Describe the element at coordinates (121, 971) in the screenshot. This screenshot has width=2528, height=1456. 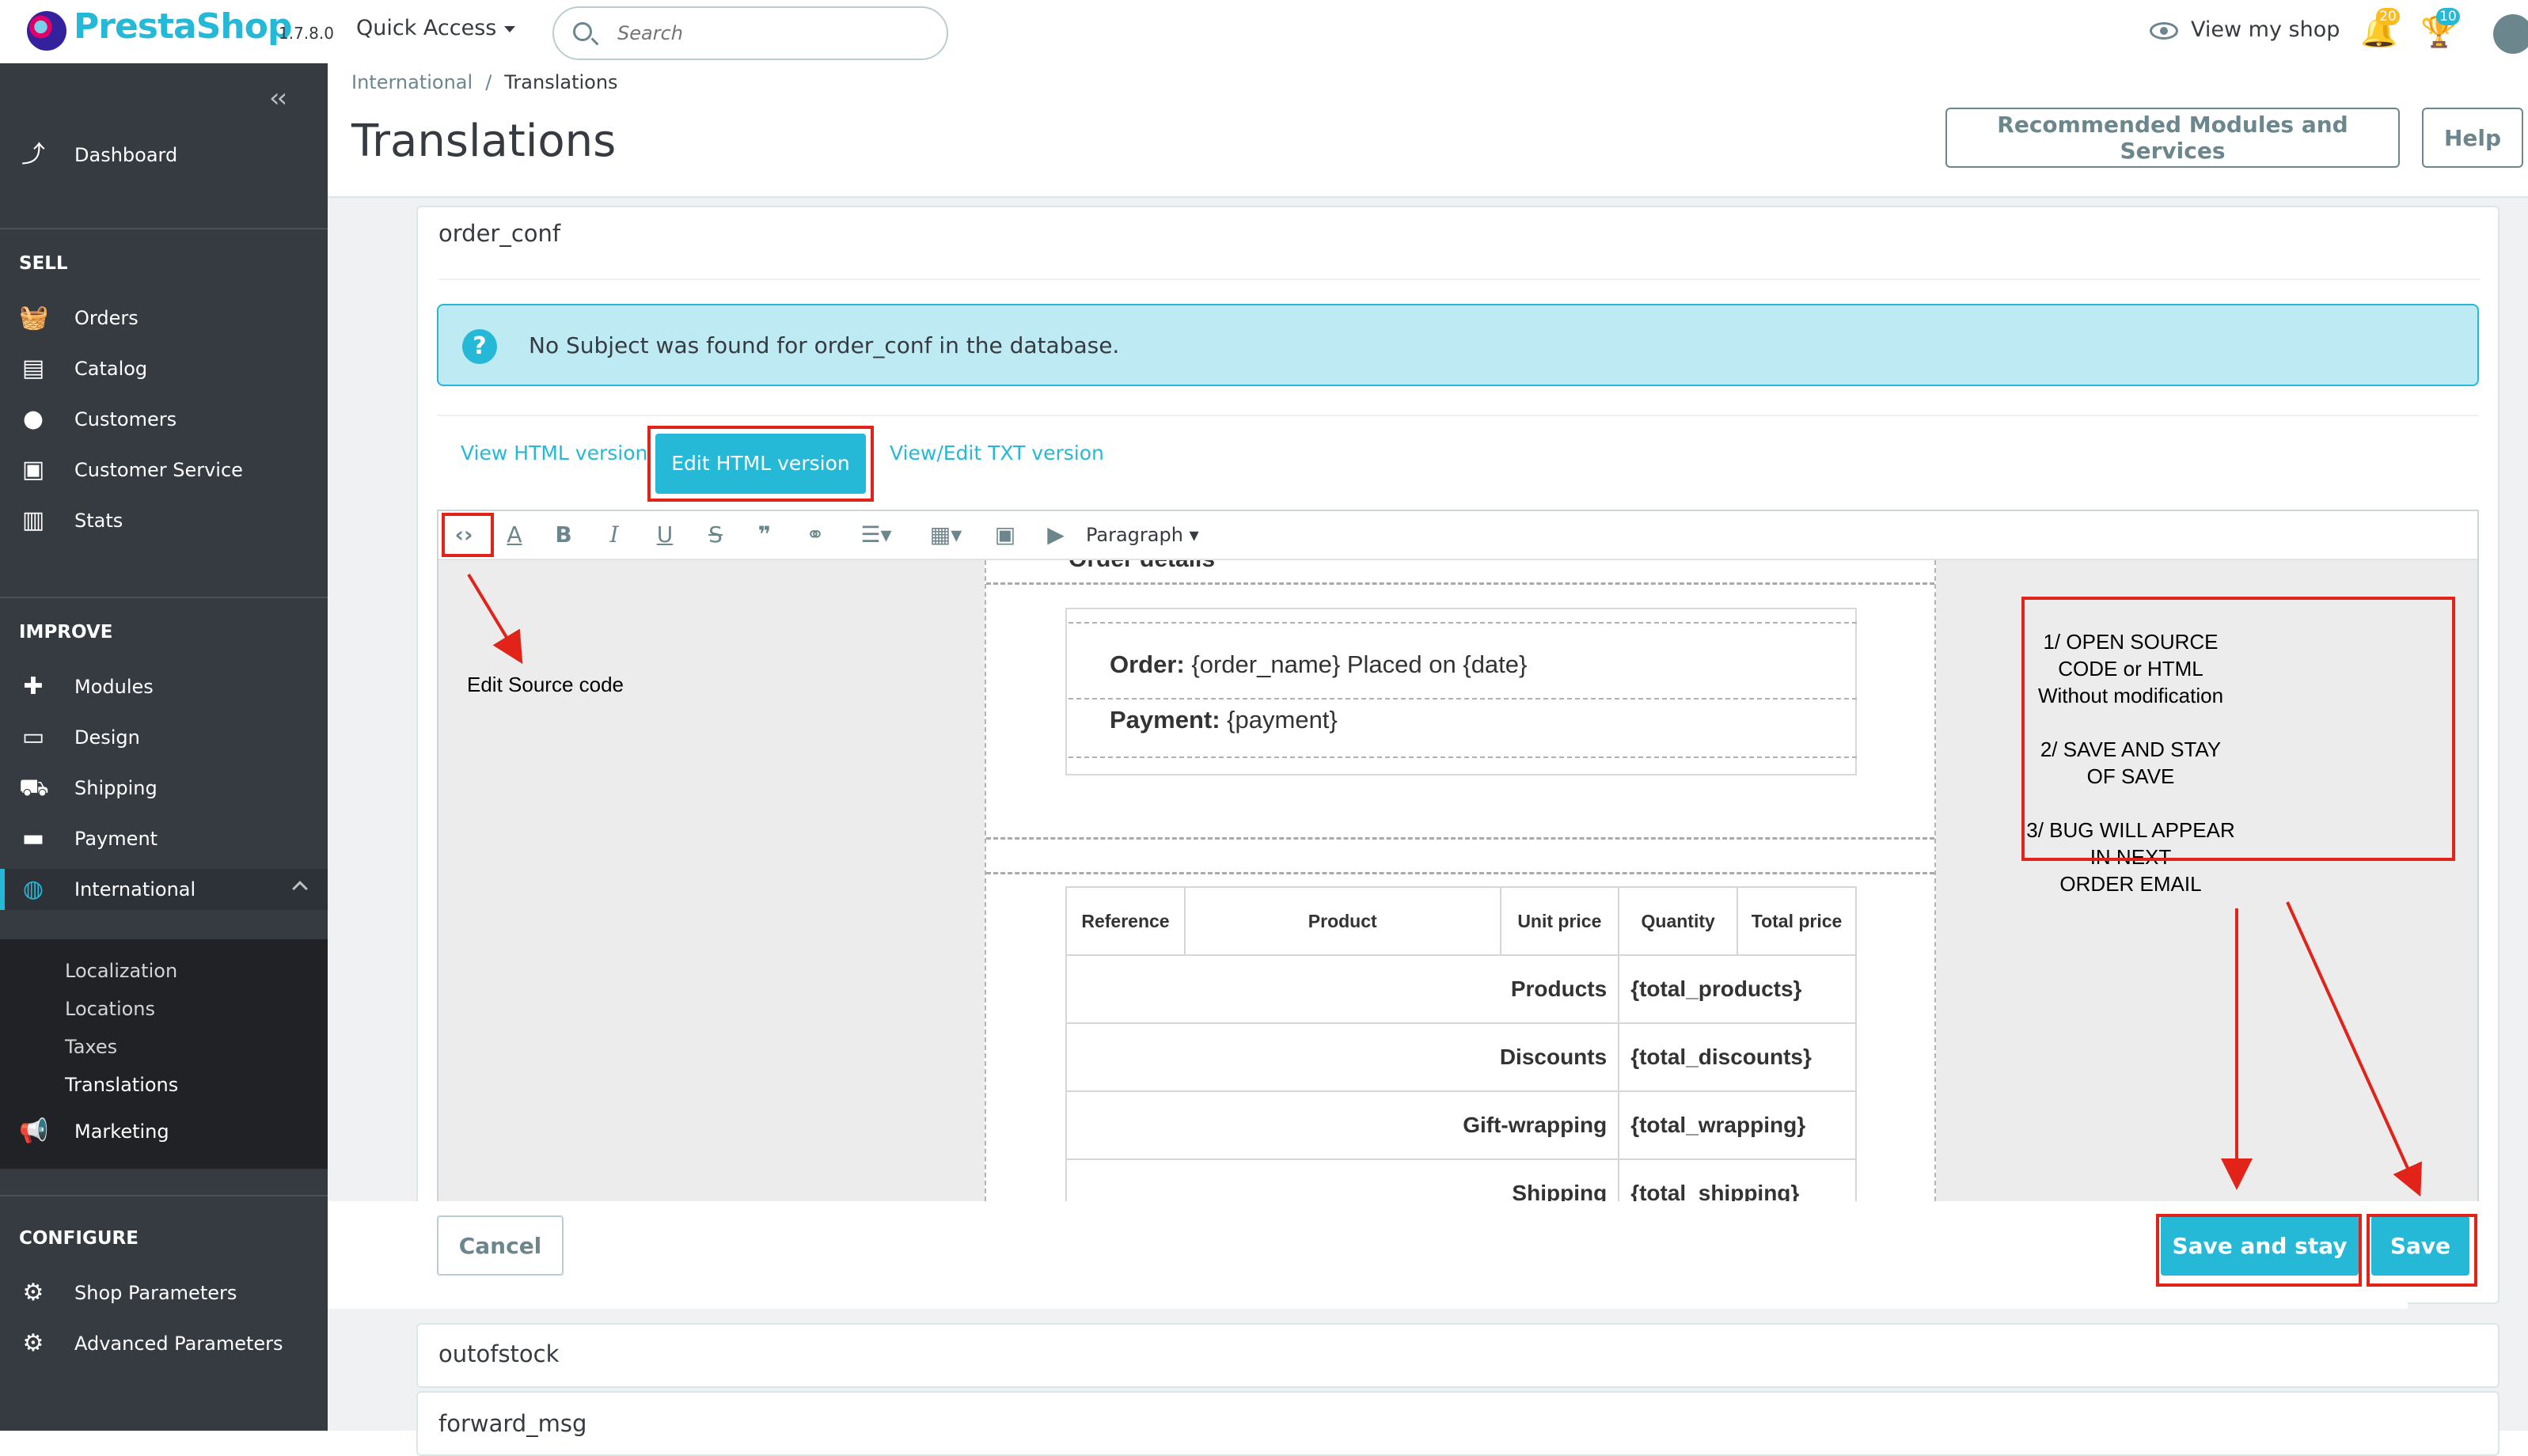
I see `submenu-item-localization: Localization` at that location.